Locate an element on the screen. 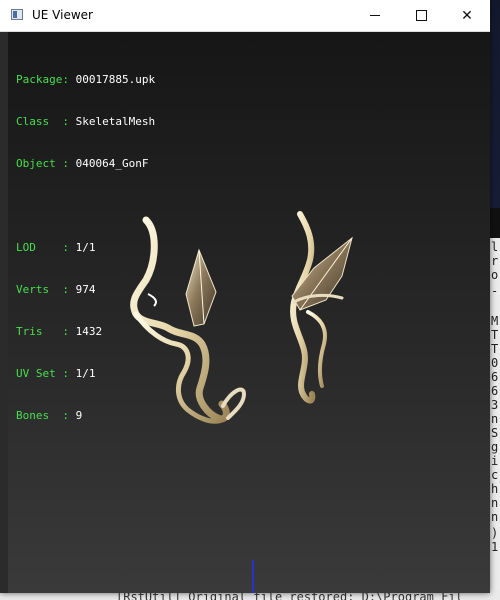 This screenshot has width=500, height=600. console-char: o is located at coordinates (495, 275).